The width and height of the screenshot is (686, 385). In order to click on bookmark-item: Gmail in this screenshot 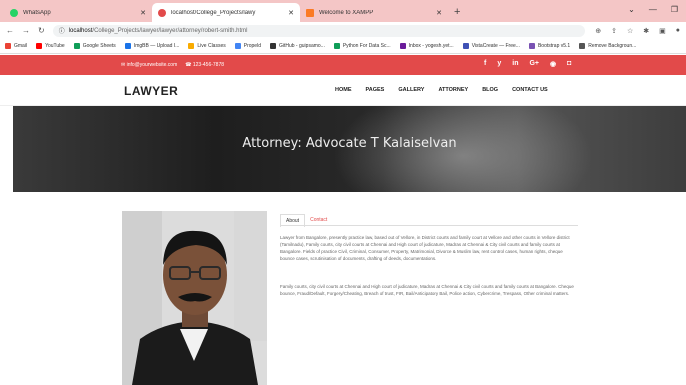, I will do `click(16, 46)`.